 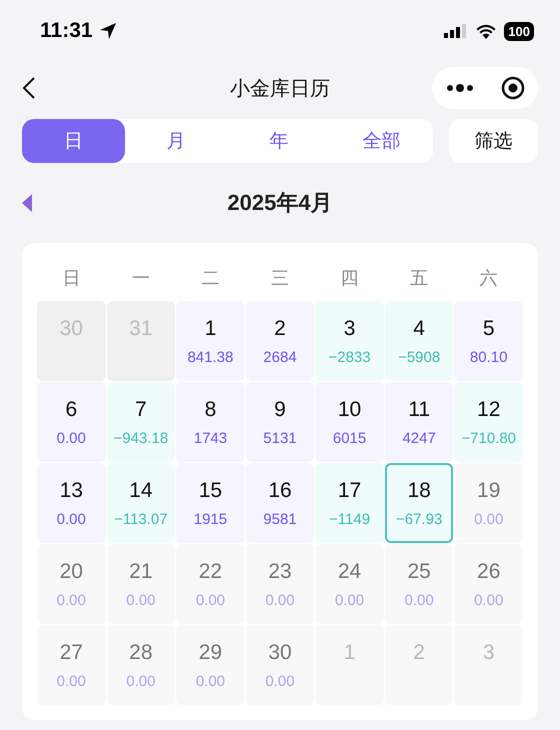 I want to click on filter-button: 筛选, so click(x=493, y=141).